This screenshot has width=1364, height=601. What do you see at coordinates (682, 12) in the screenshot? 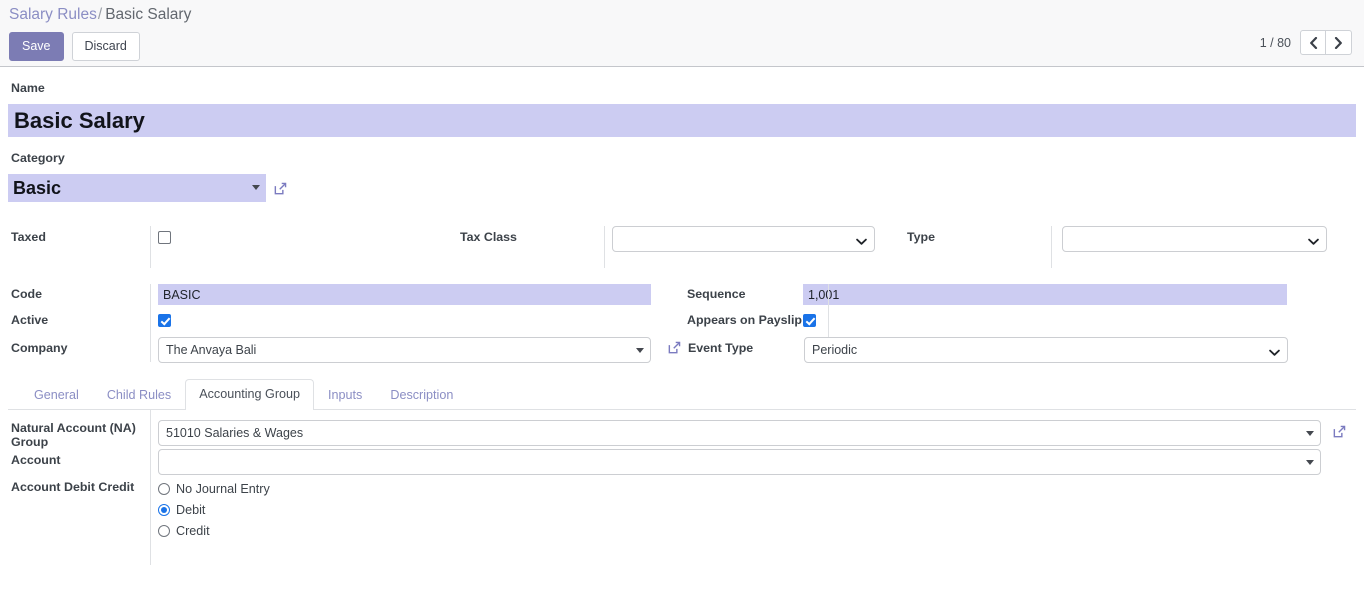
I see `breadcrumb: Salary Rules/Basic Salary` at bounding box center [682, 12].